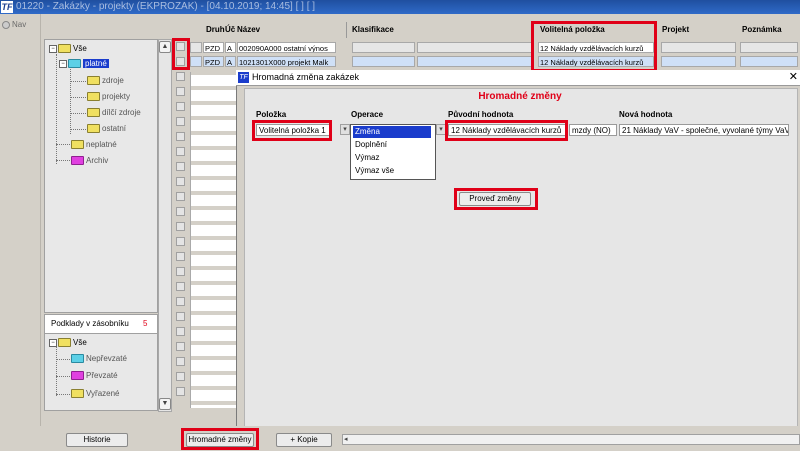 This screenshot has height=451, width=800. What do you see at coordinates (304, 440) in the screenshot?
I see `kopie-button: + Kopie` at bounding box center [304, 440].